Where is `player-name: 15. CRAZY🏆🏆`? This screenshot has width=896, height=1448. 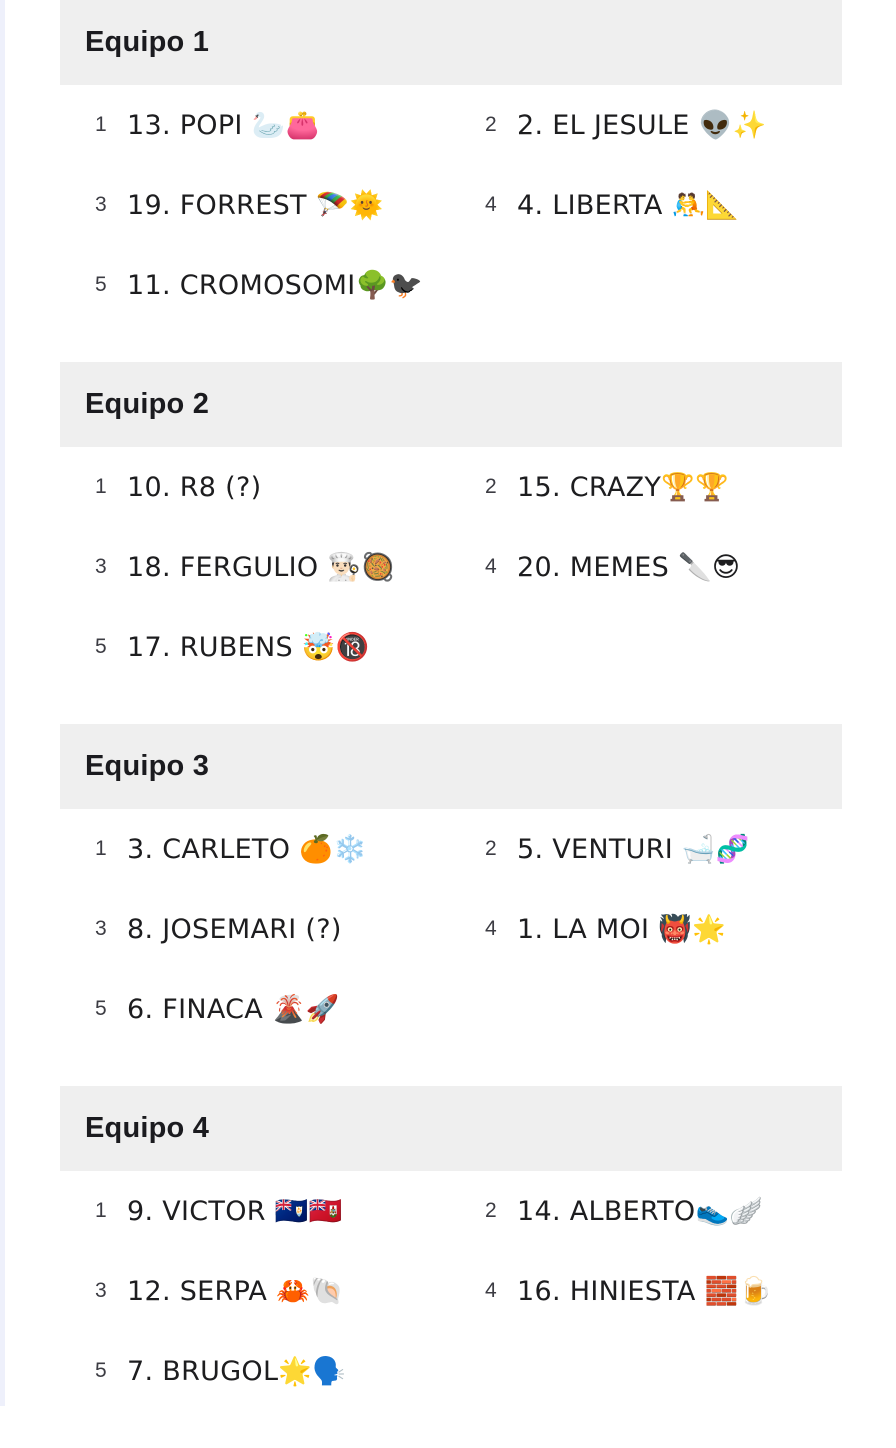 player-name: 15. CRAZY🏆🏆 is located at coordinates (623, 487).